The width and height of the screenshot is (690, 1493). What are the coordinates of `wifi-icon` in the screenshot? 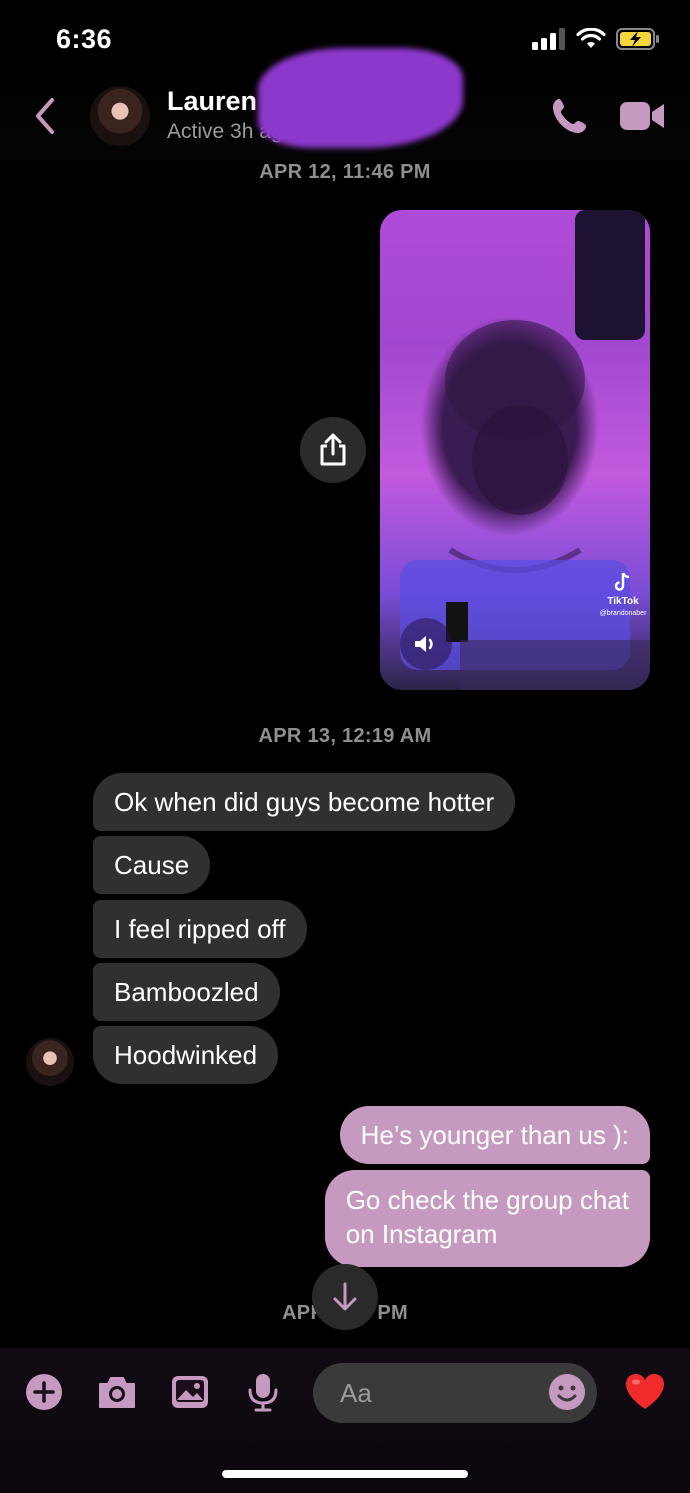 It's located at (591, 38).